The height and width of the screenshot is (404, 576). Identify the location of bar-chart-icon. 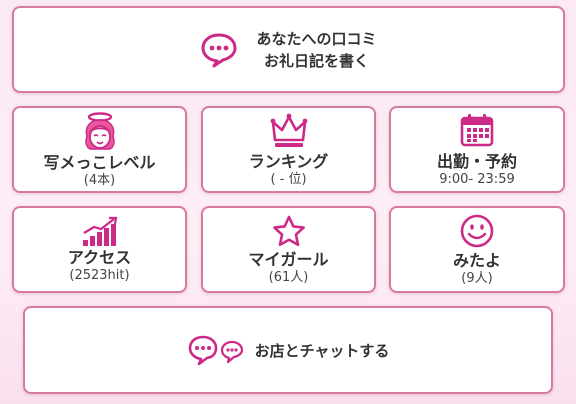
(99, 231).